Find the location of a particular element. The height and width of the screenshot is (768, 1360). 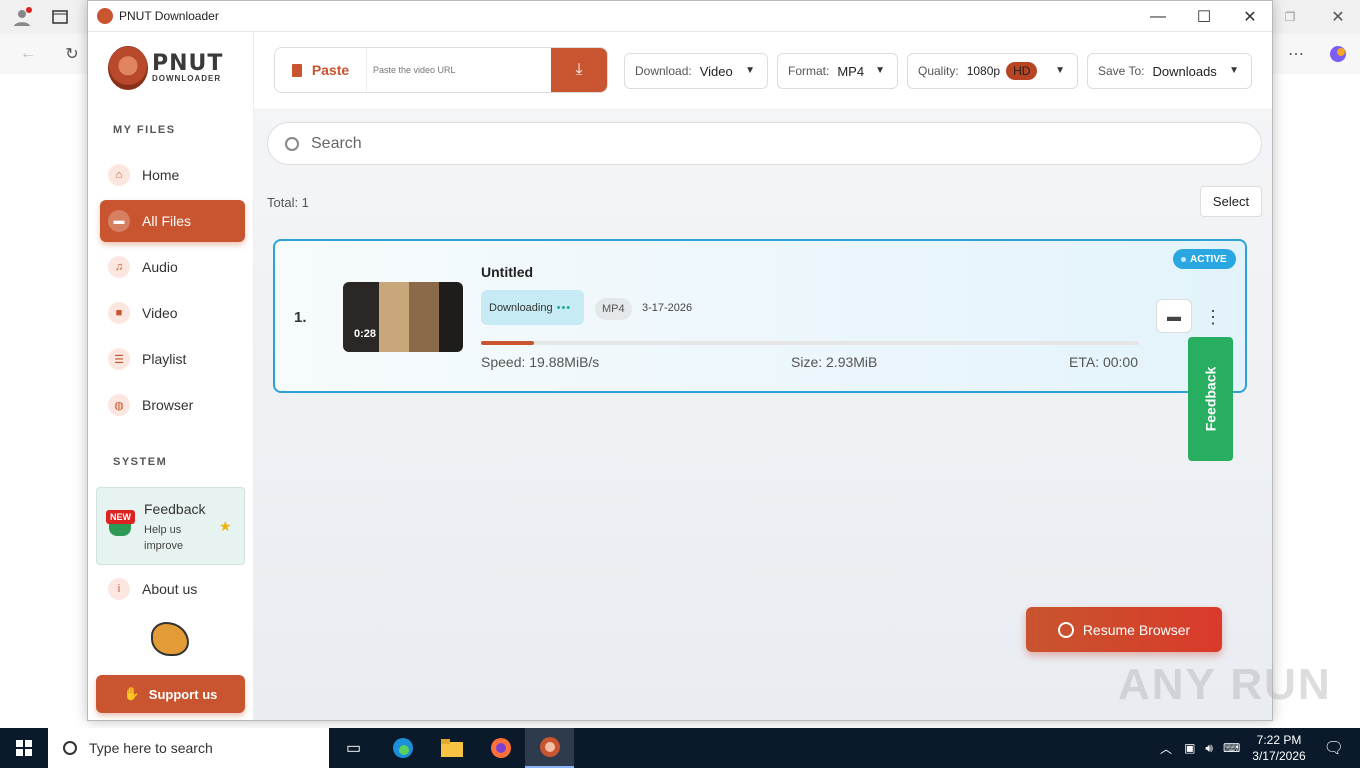

status-text: Downloading is located at coordinates (521, 307).